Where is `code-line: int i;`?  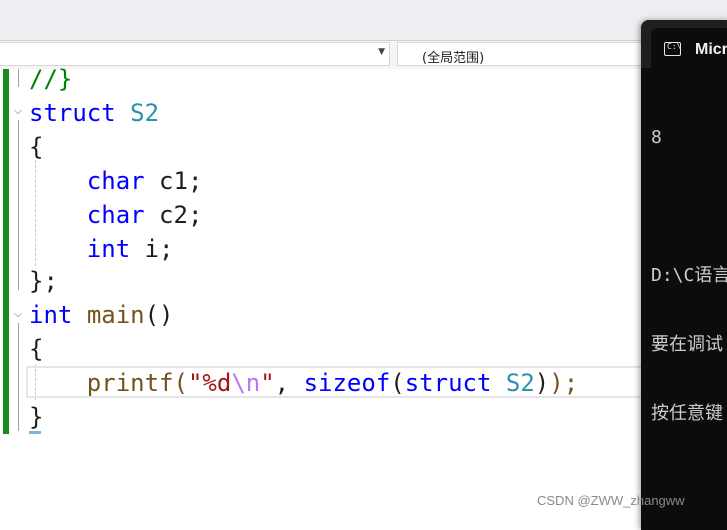
code-line: int i; is located at coordinates (101, 249).